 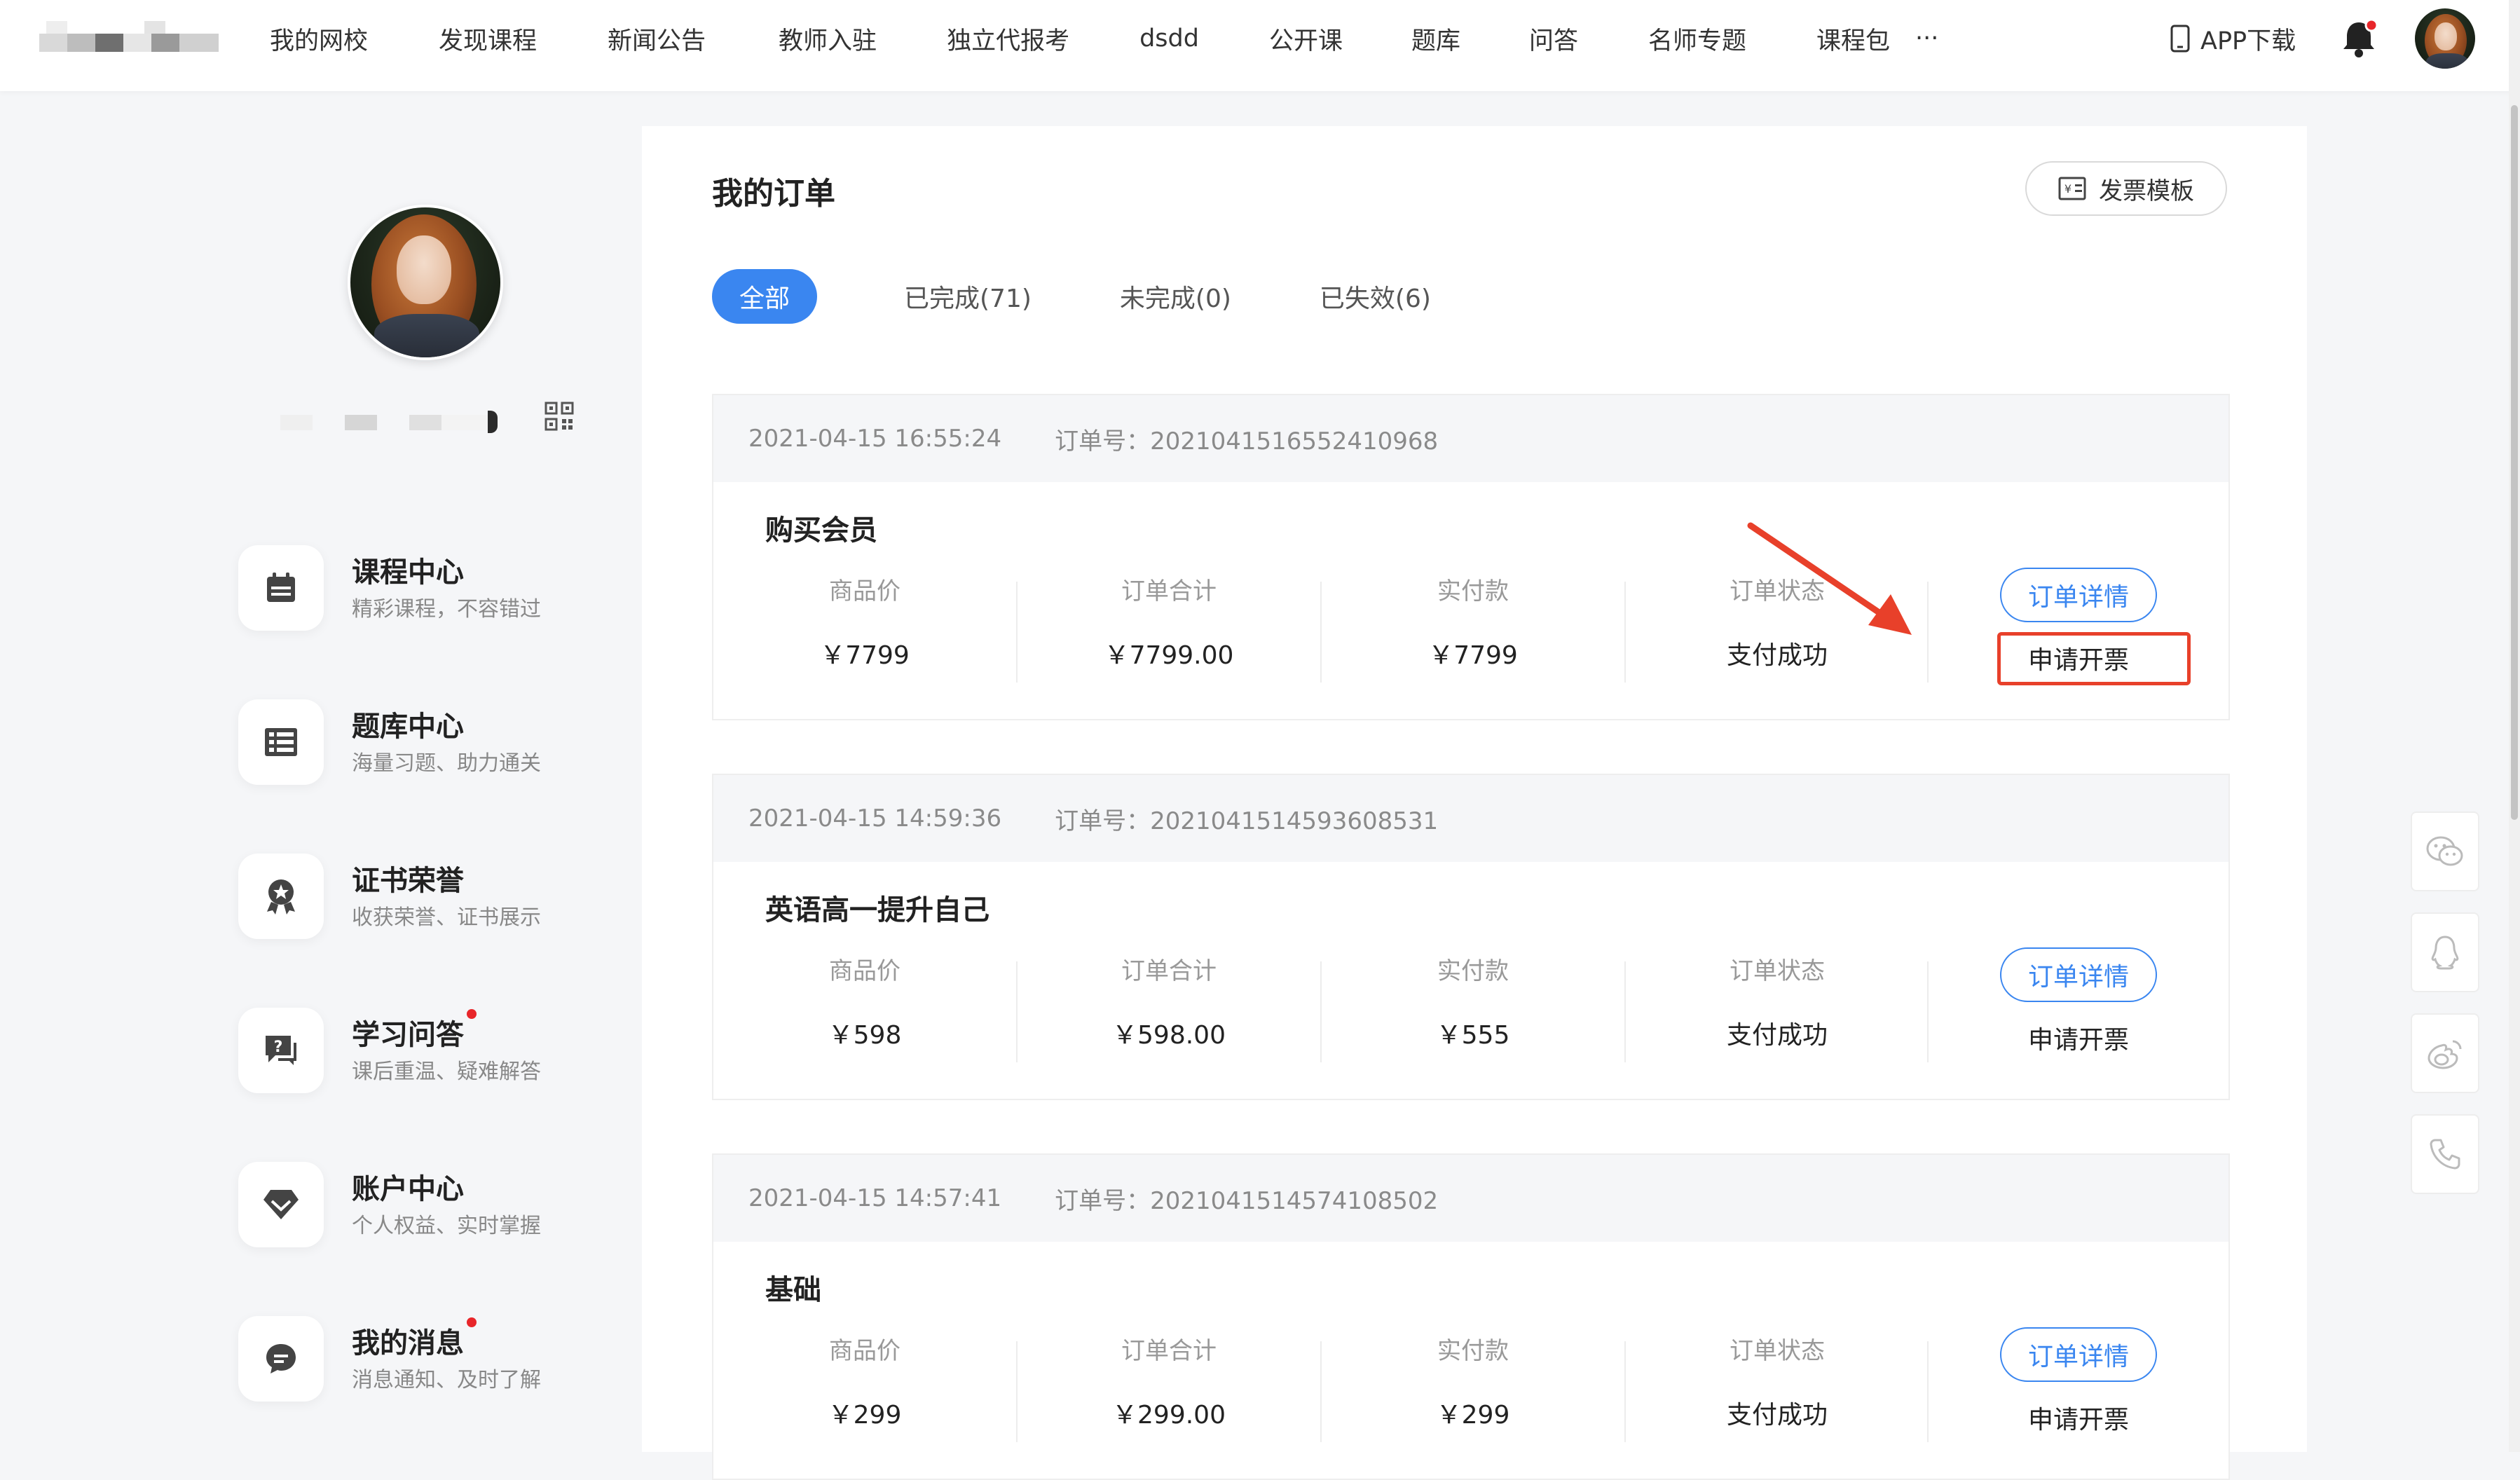 I want to click on phone-device-icon, so click(x=2180, y=39).